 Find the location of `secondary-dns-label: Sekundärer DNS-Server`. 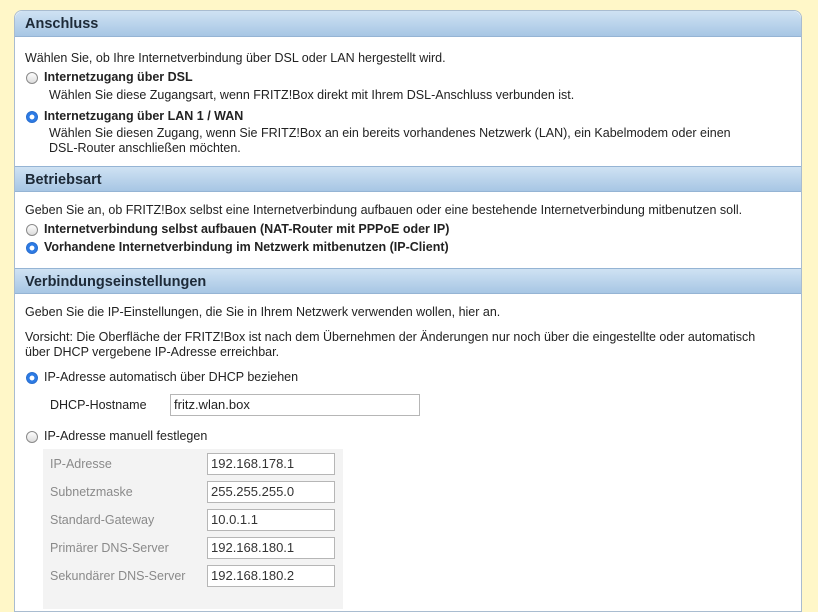

secondary-dns-label: Sekundärer DNS-Server is located at coordinates (118, 576).